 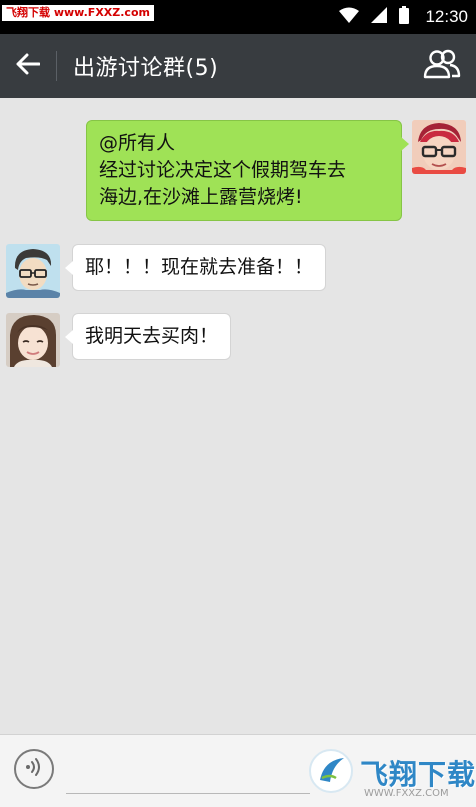 I want to click on back-button, so click(x=28, y=66).